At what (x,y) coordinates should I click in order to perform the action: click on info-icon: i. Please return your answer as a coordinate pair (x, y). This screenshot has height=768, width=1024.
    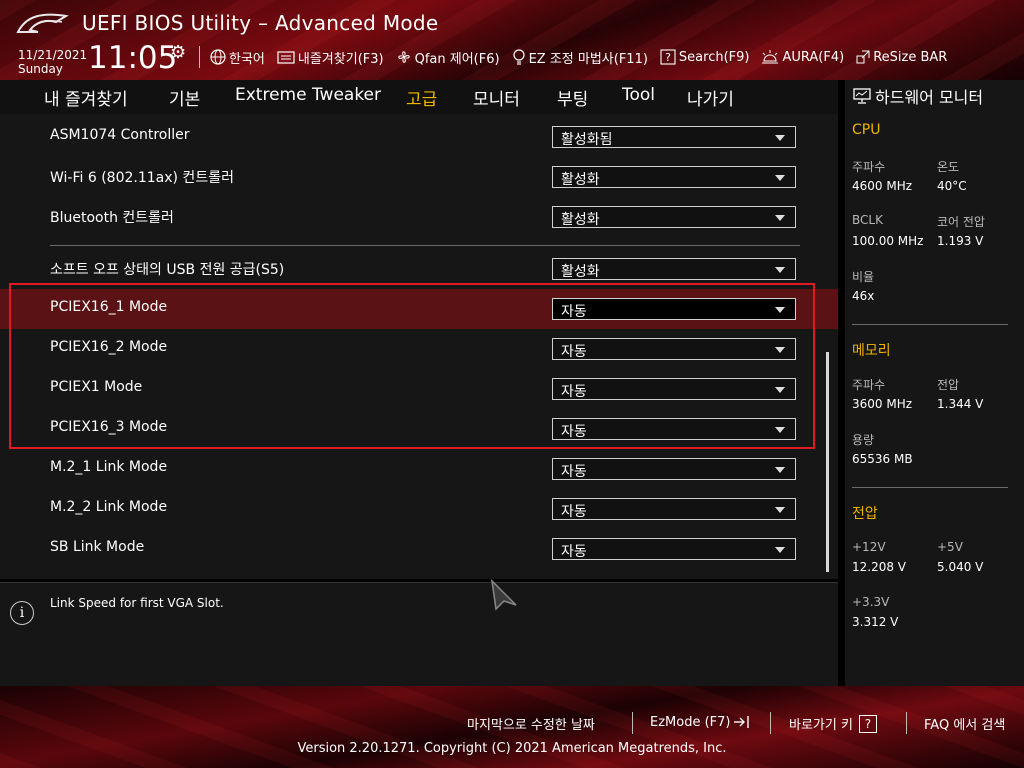
    Looking at the image, I should click on (22, 613).